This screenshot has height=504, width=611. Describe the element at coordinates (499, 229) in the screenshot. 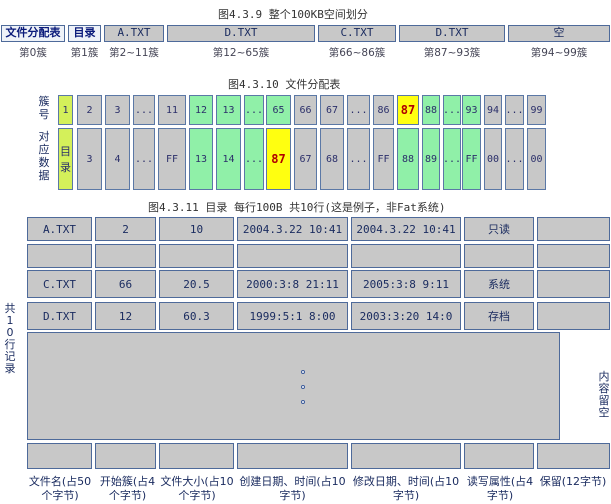

I see `directory-cell: 只读` at that location.